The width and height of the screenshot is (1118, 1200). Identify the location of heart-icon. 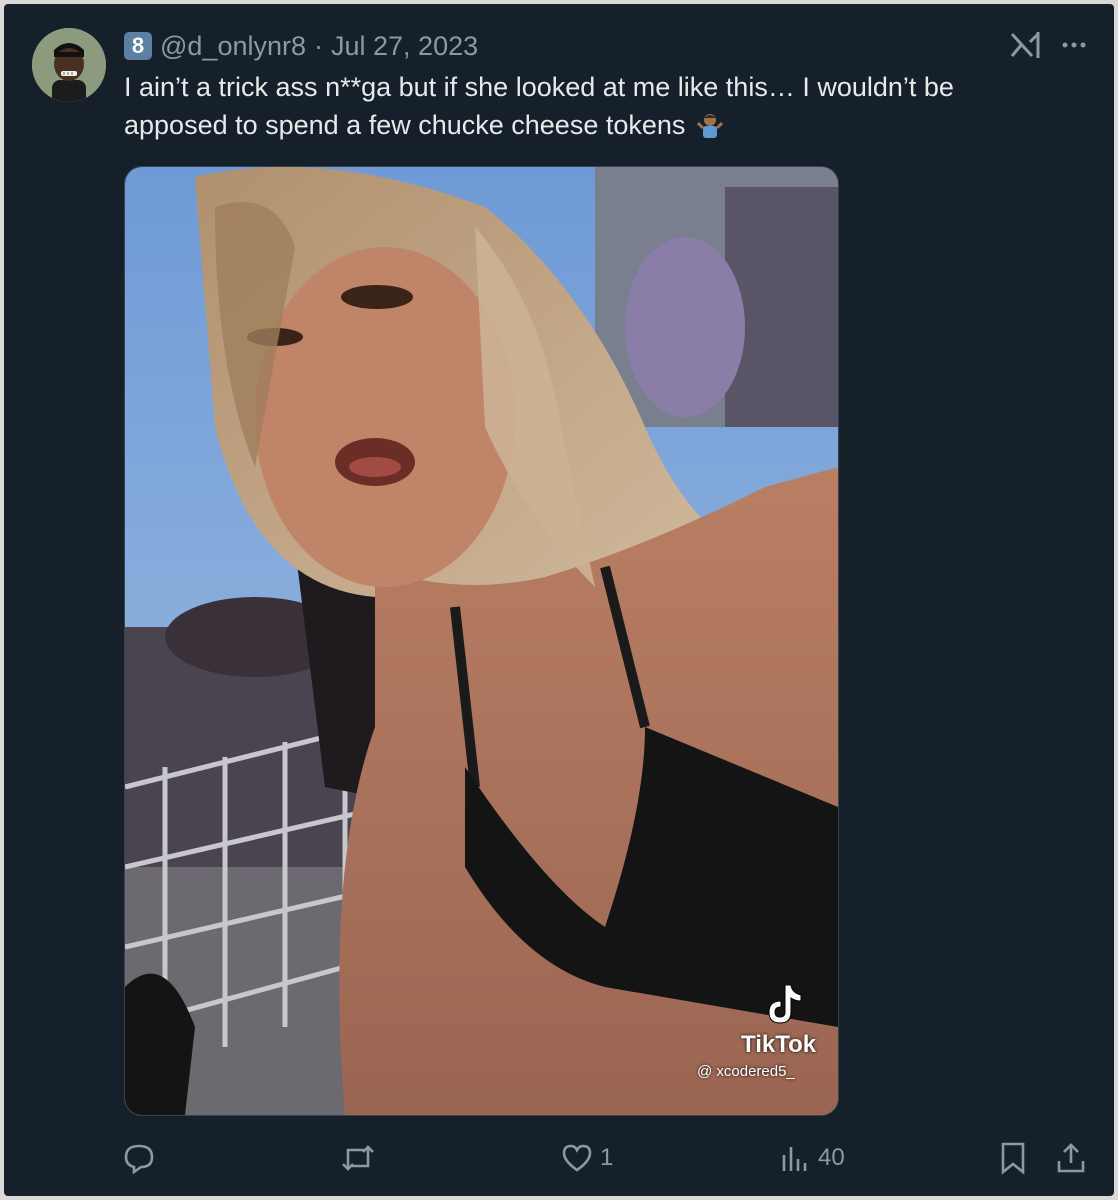
(577, 1158).